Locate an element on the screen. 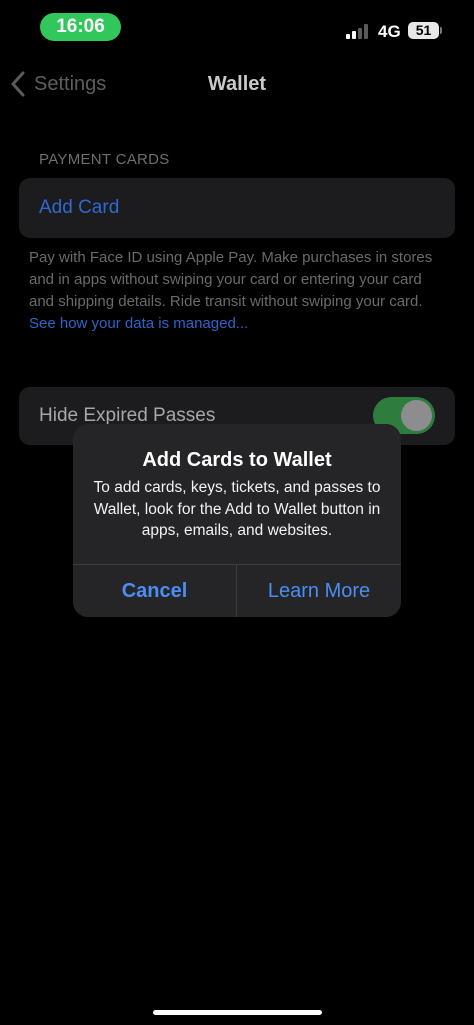 The width and height of the screenshot is (474, 1025). learn-more-button: Learn More is located at coordinates (319, 591).